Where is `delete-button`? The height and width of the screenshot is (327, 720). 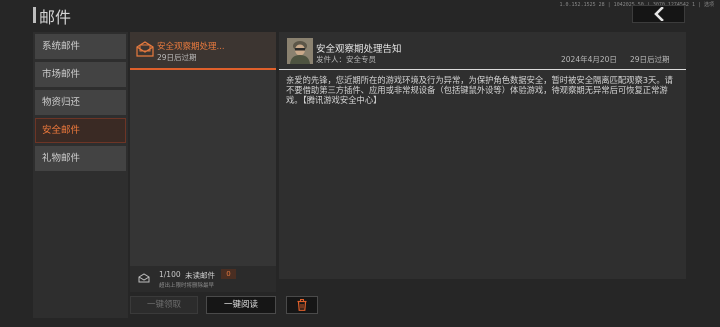
delete-button is located at coordinates (302, 305).